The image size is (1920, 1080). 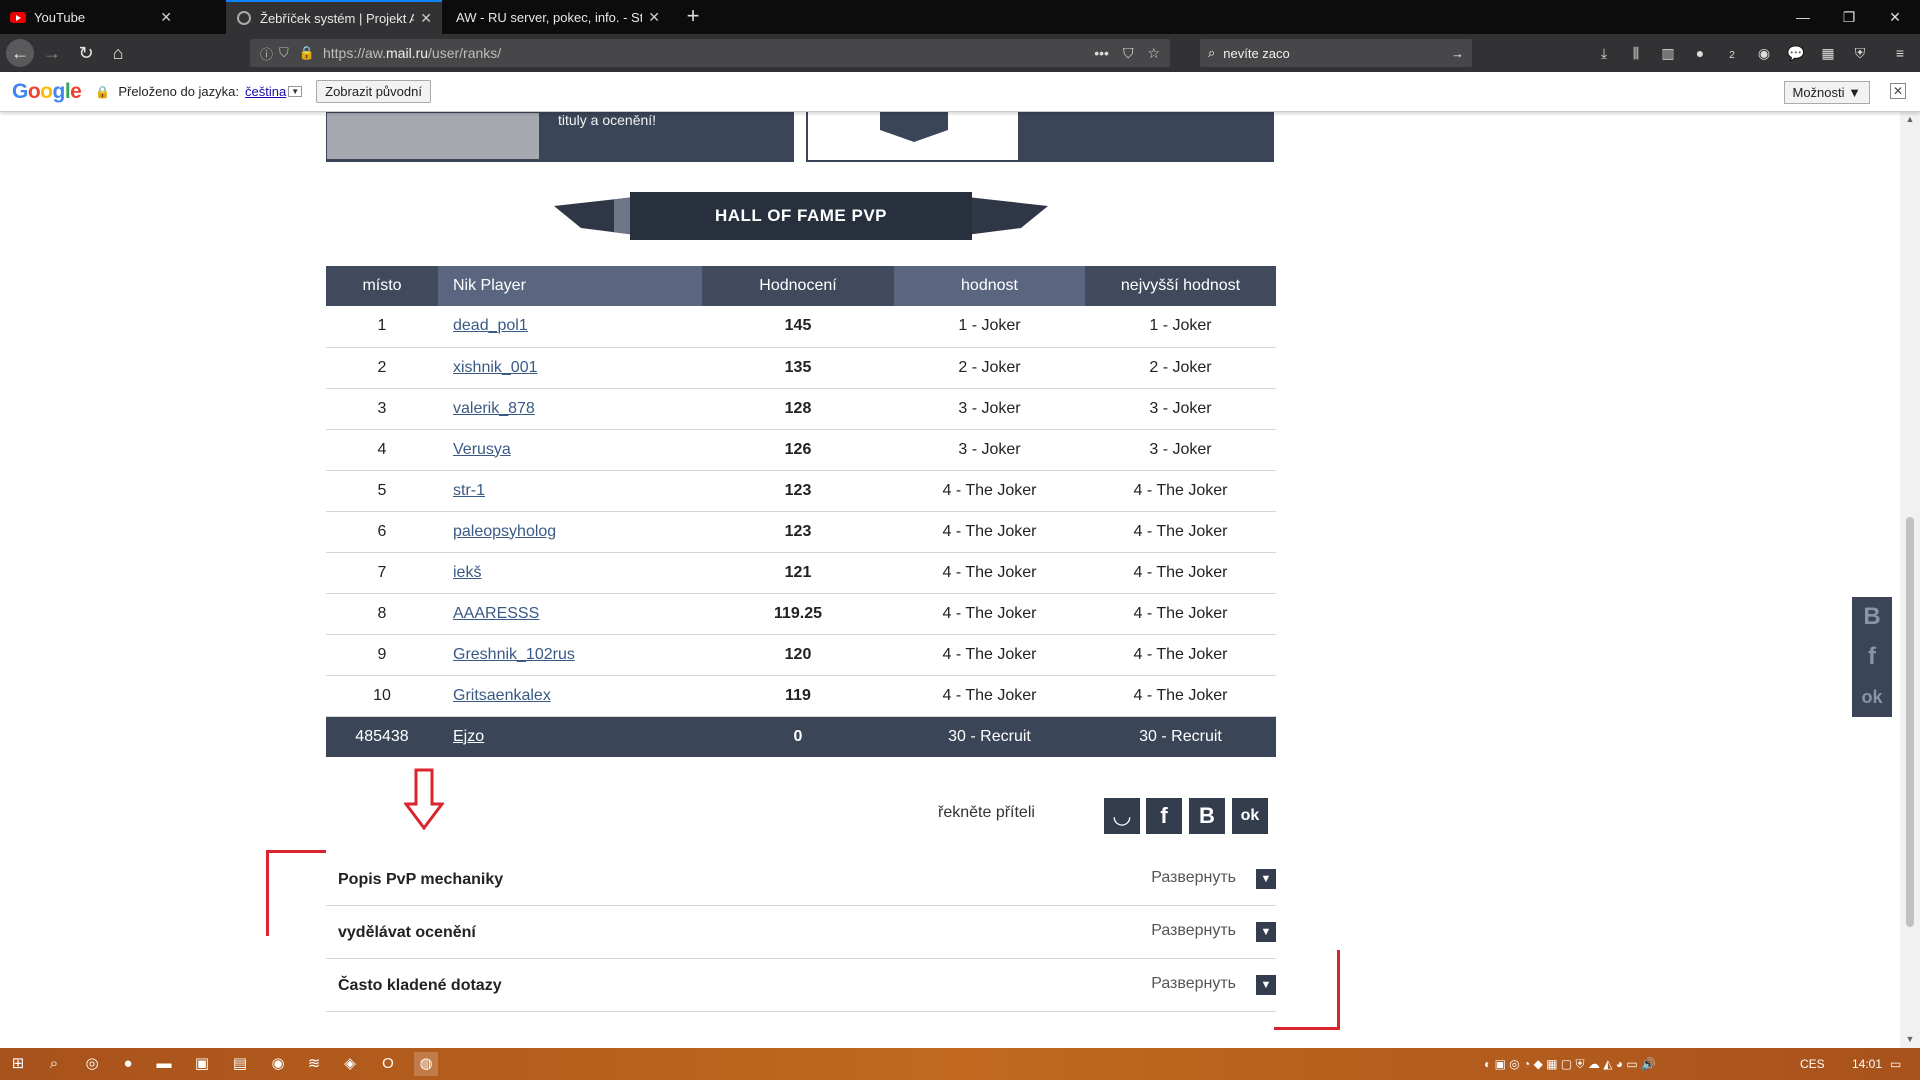 I want to click on vk-share-button: B, so click(x=1207, y=816).